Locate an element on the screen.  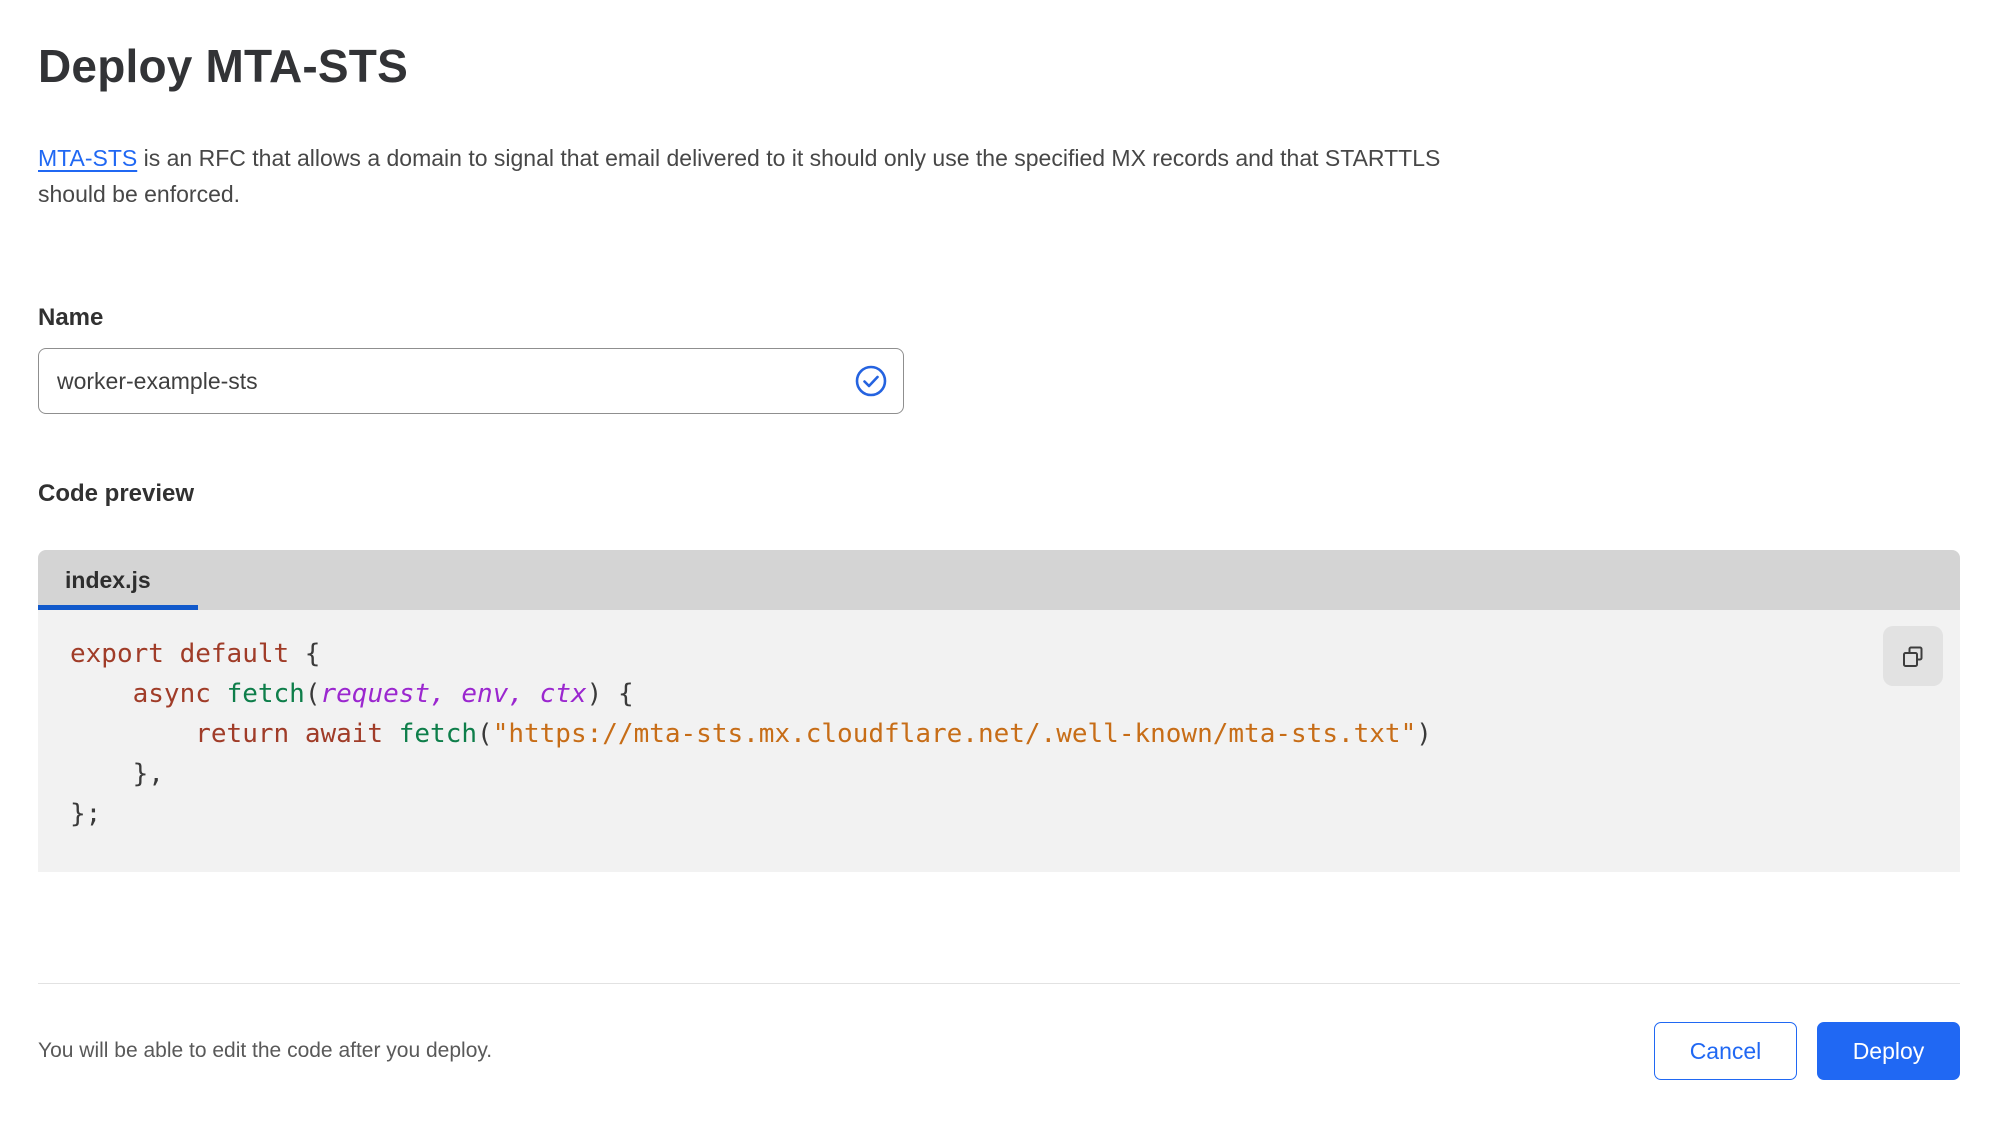
name-input is located at coordinates (471, 381).